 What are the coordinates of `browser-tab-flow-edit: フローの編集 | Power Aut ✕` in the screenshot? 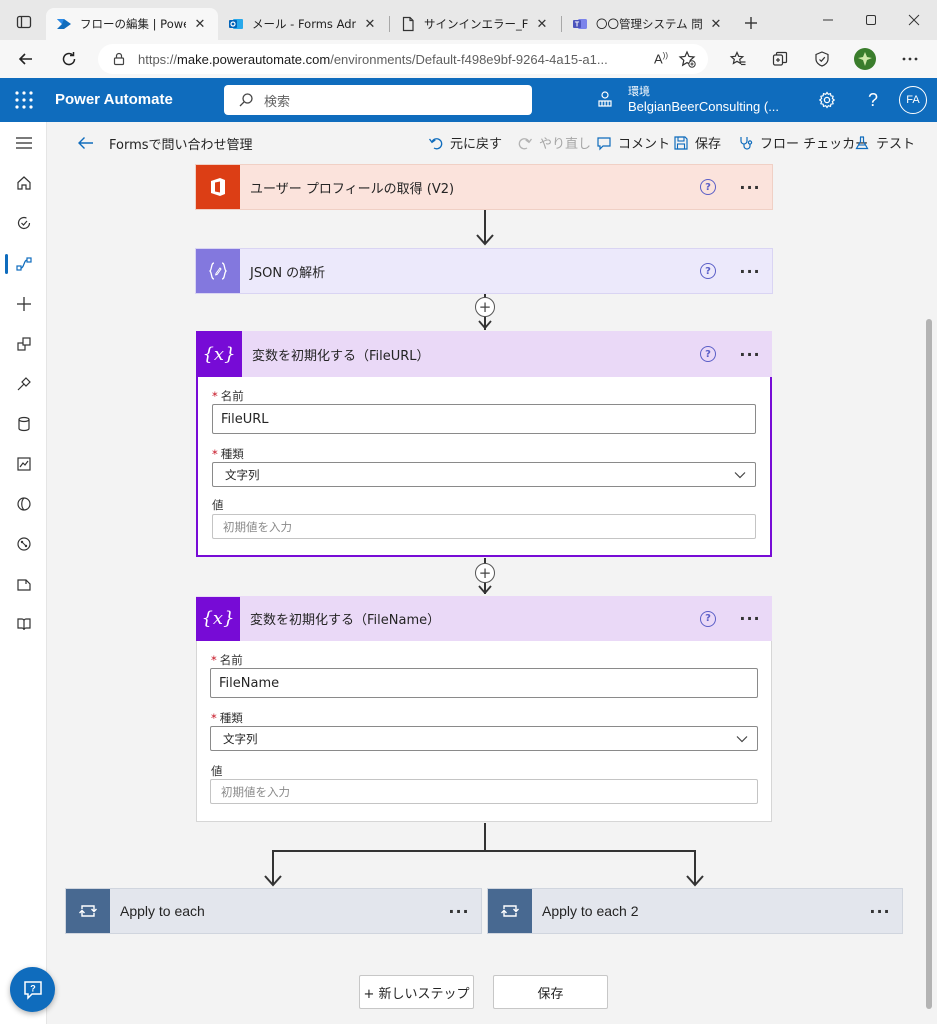 It's located at (132, 24).